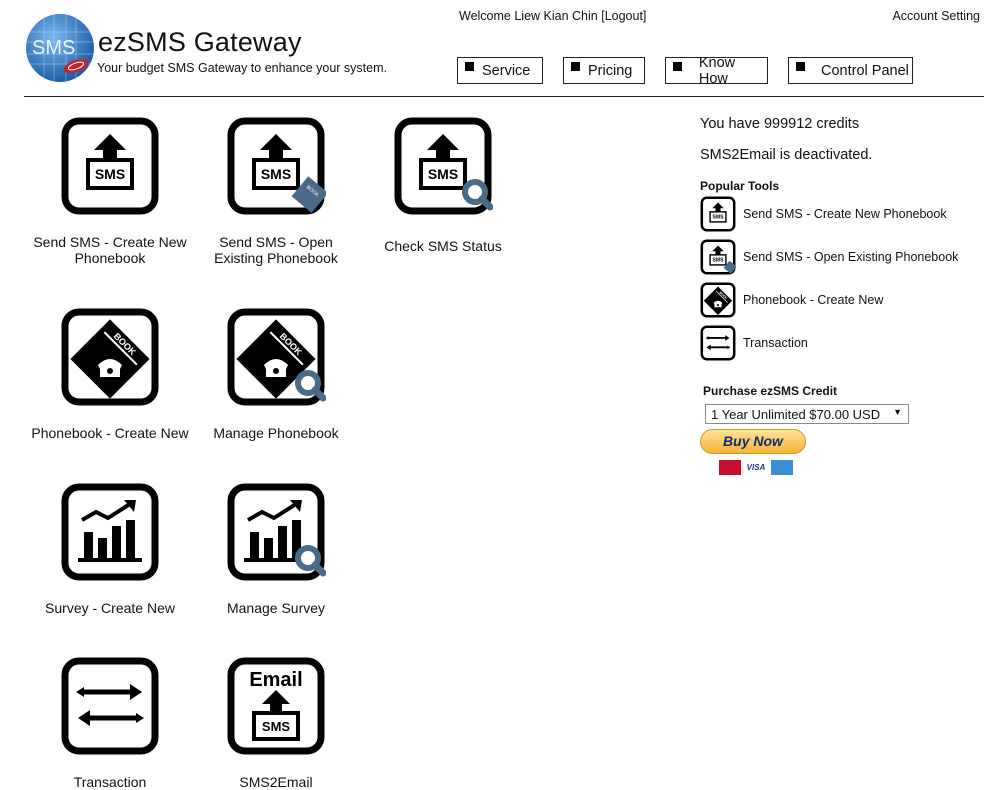 The height and width of the screenshot is (790, 1003). I want to click on tile-label: Check SMS Status, so click(443, 246).